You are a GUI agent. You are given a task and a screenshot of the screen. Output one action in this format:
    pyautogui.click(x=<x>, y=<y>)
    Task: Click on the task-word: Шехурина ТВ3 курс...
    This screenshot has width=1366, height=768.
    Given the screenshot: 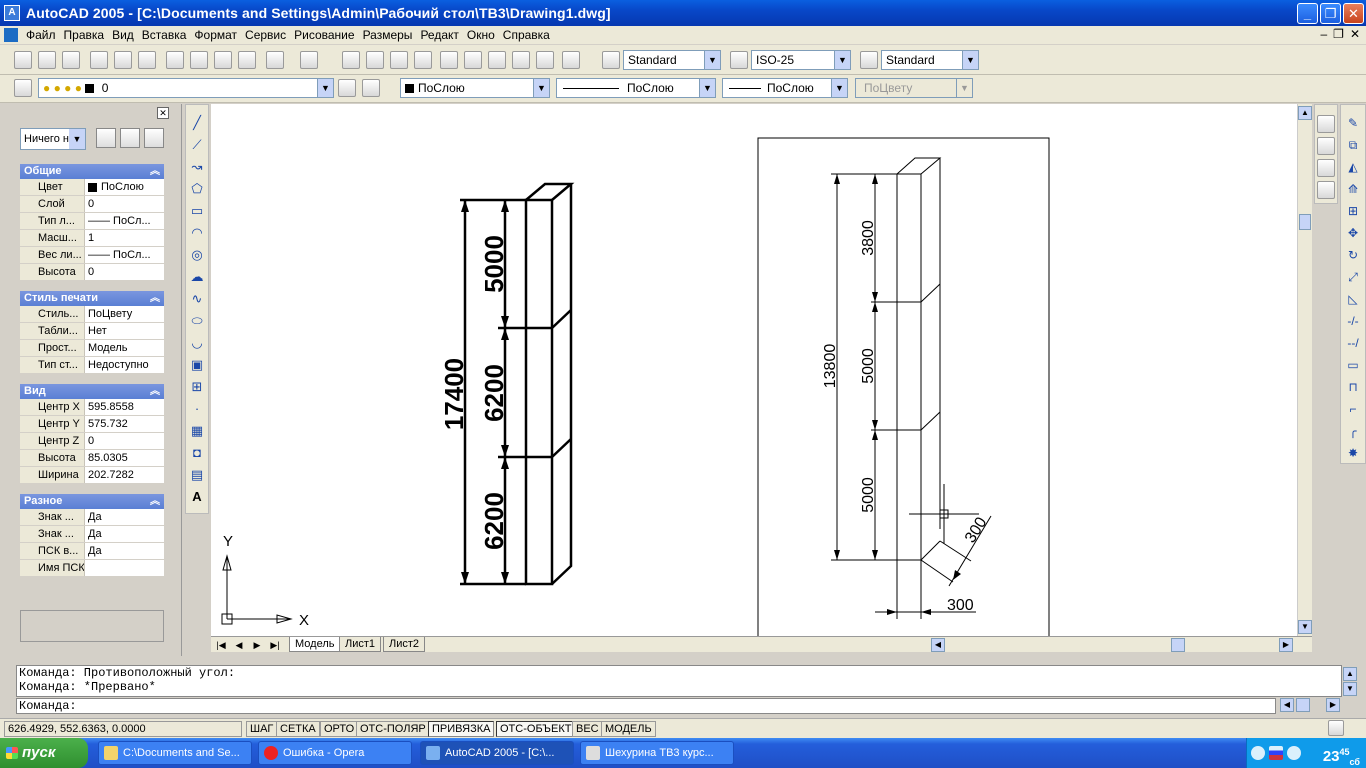 What is the action you would take?
    pyautogui.click(x=657, y=753)
    